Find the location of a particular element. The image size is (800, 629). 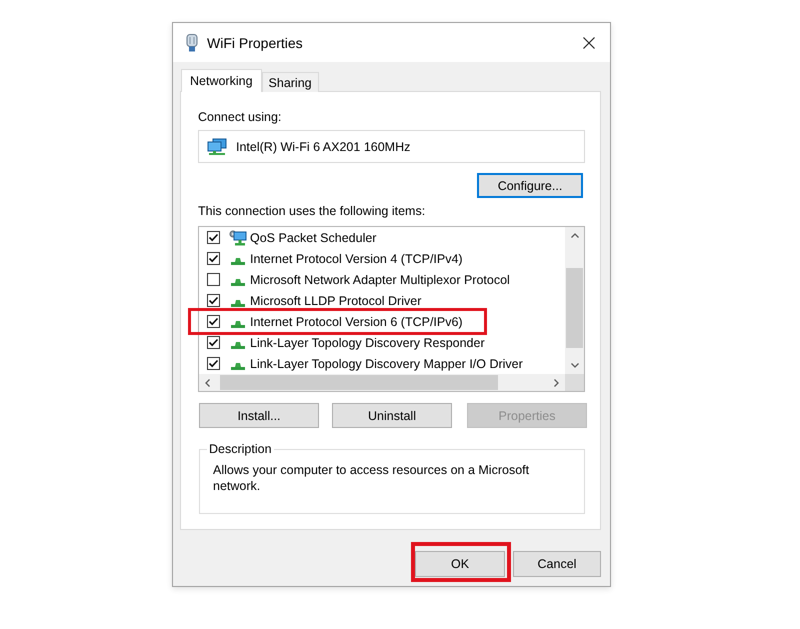

description-text: Allows your computer to access resources on a Microsoft network. is located at coordinates (371, 478).